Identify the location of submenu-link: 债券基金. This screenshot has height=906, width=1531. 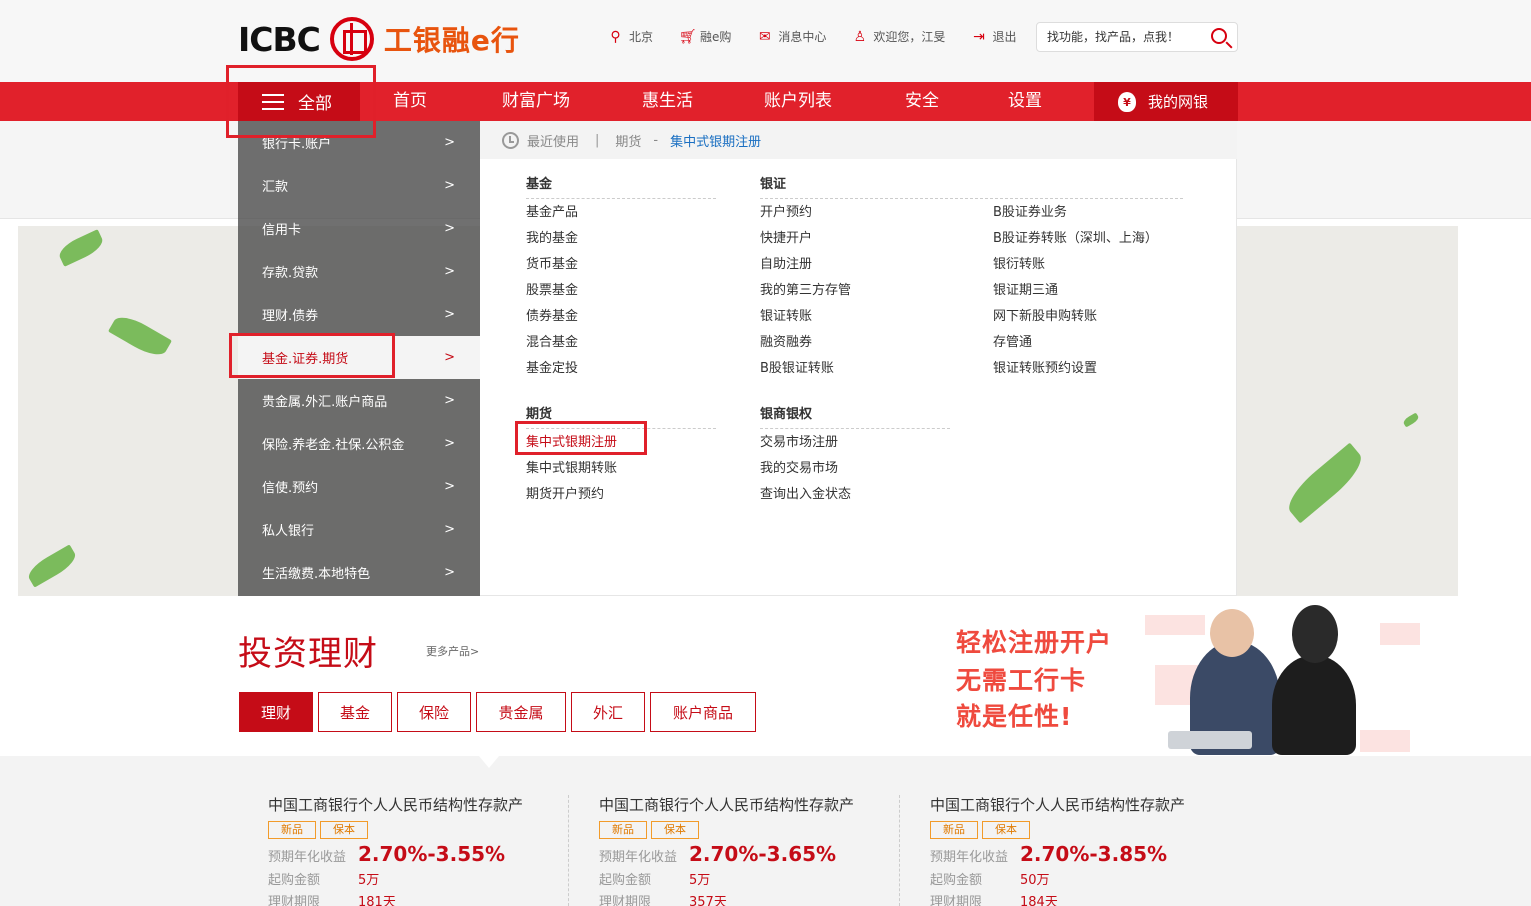
(552, 314).